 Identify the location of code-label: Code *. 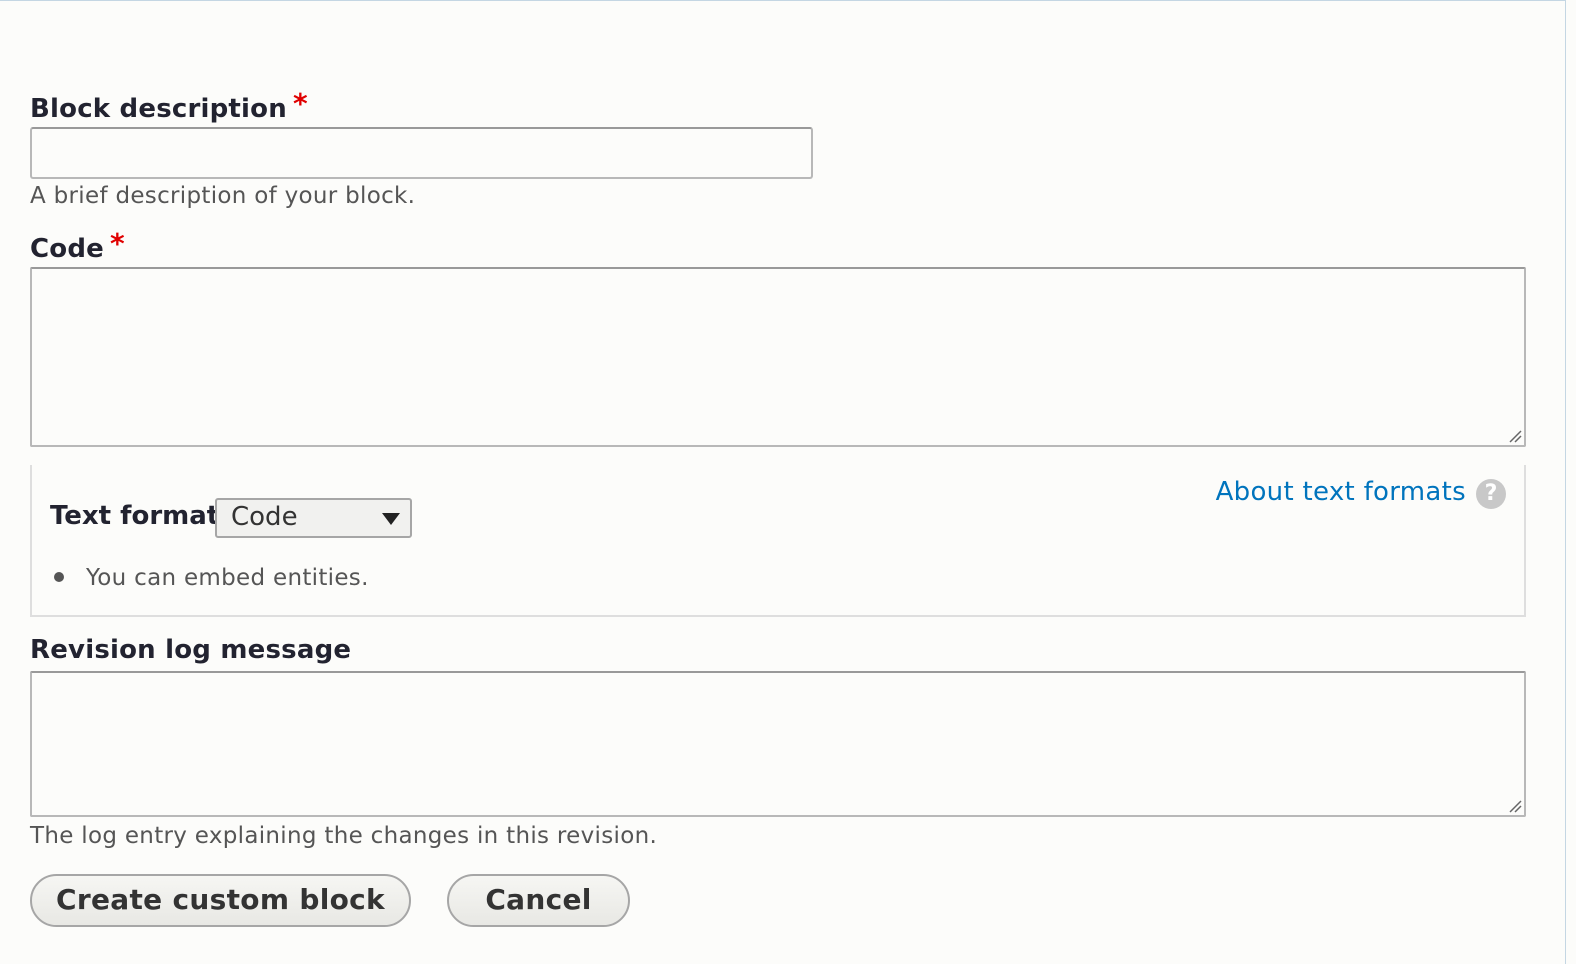
(77, 245).